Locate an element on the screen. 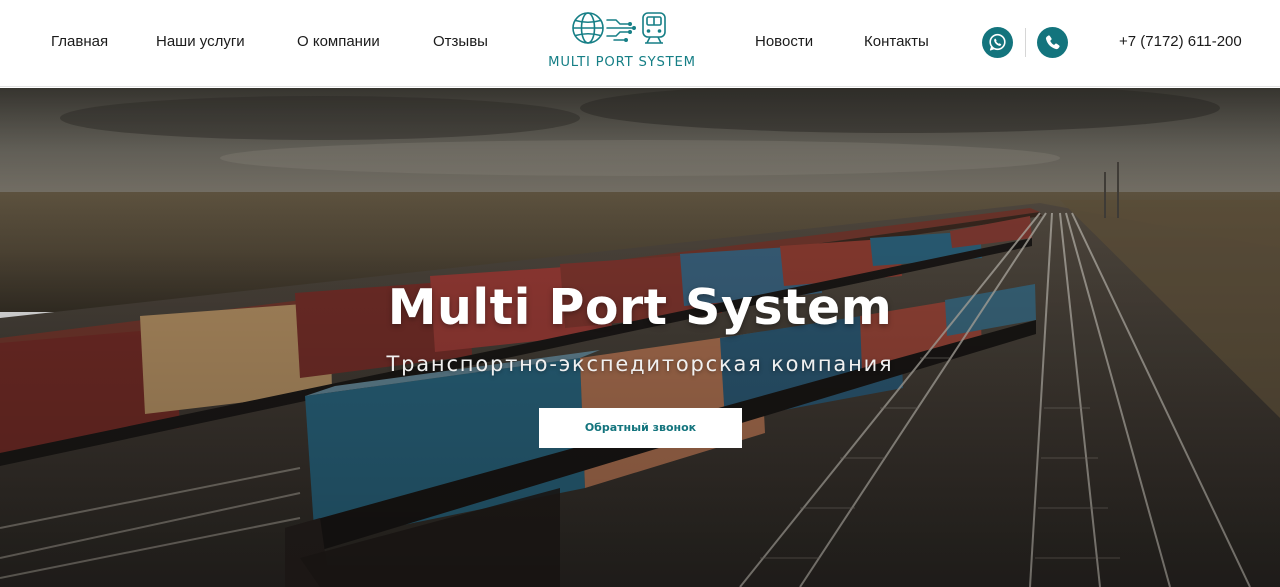 This screenshot has height=587, width=1280. call-button is located at coordinates (1052, 42).